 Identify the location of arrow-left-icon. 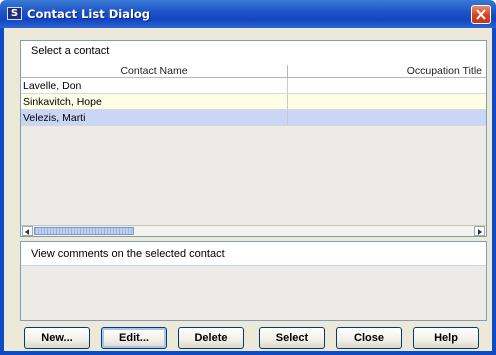
(27, 232).